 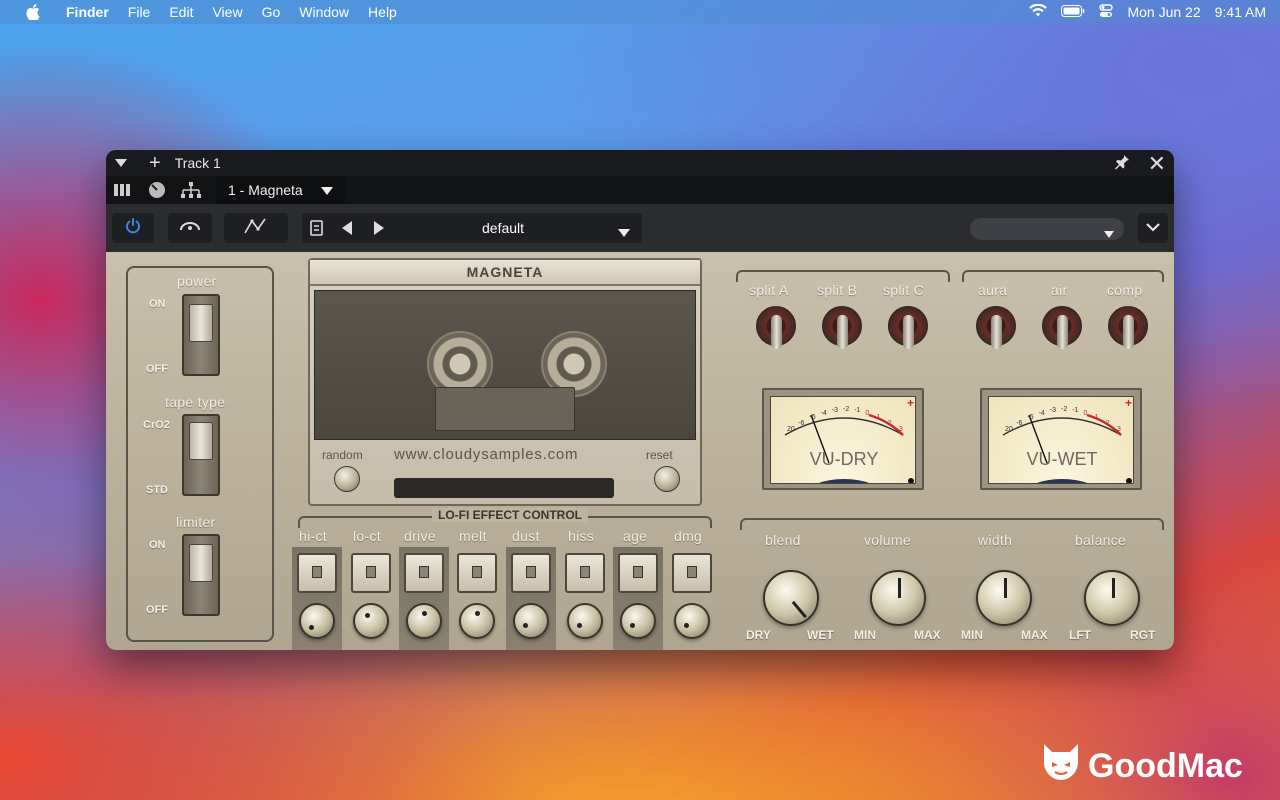 What do you see at coordinates (801, 423) in the screenshot?
I see `vu-tick-label: -6` at bounding box center [801, 423].